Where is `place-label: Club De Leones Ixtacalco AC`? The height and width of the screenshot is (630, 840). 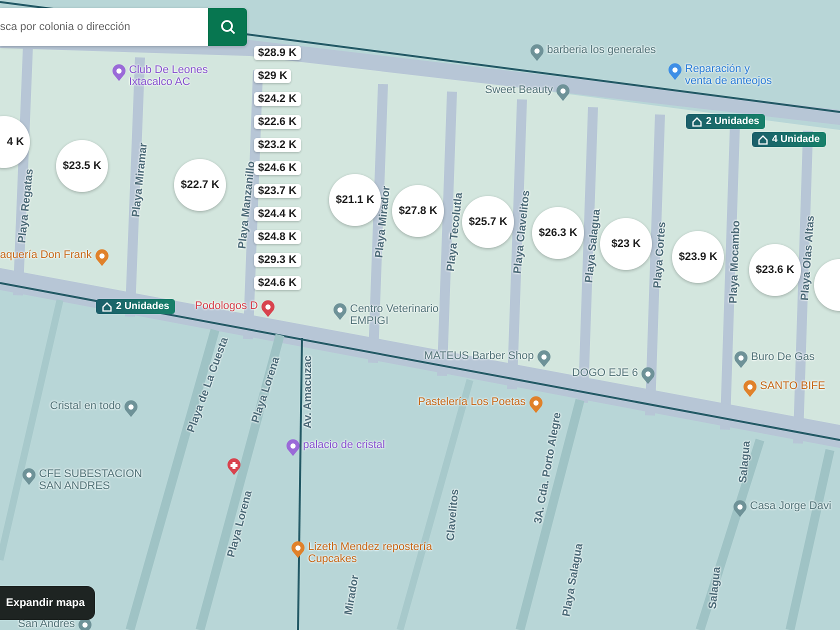 place-label: Club De Leones Ixtacalco AC is located at coordinates (168, 76).